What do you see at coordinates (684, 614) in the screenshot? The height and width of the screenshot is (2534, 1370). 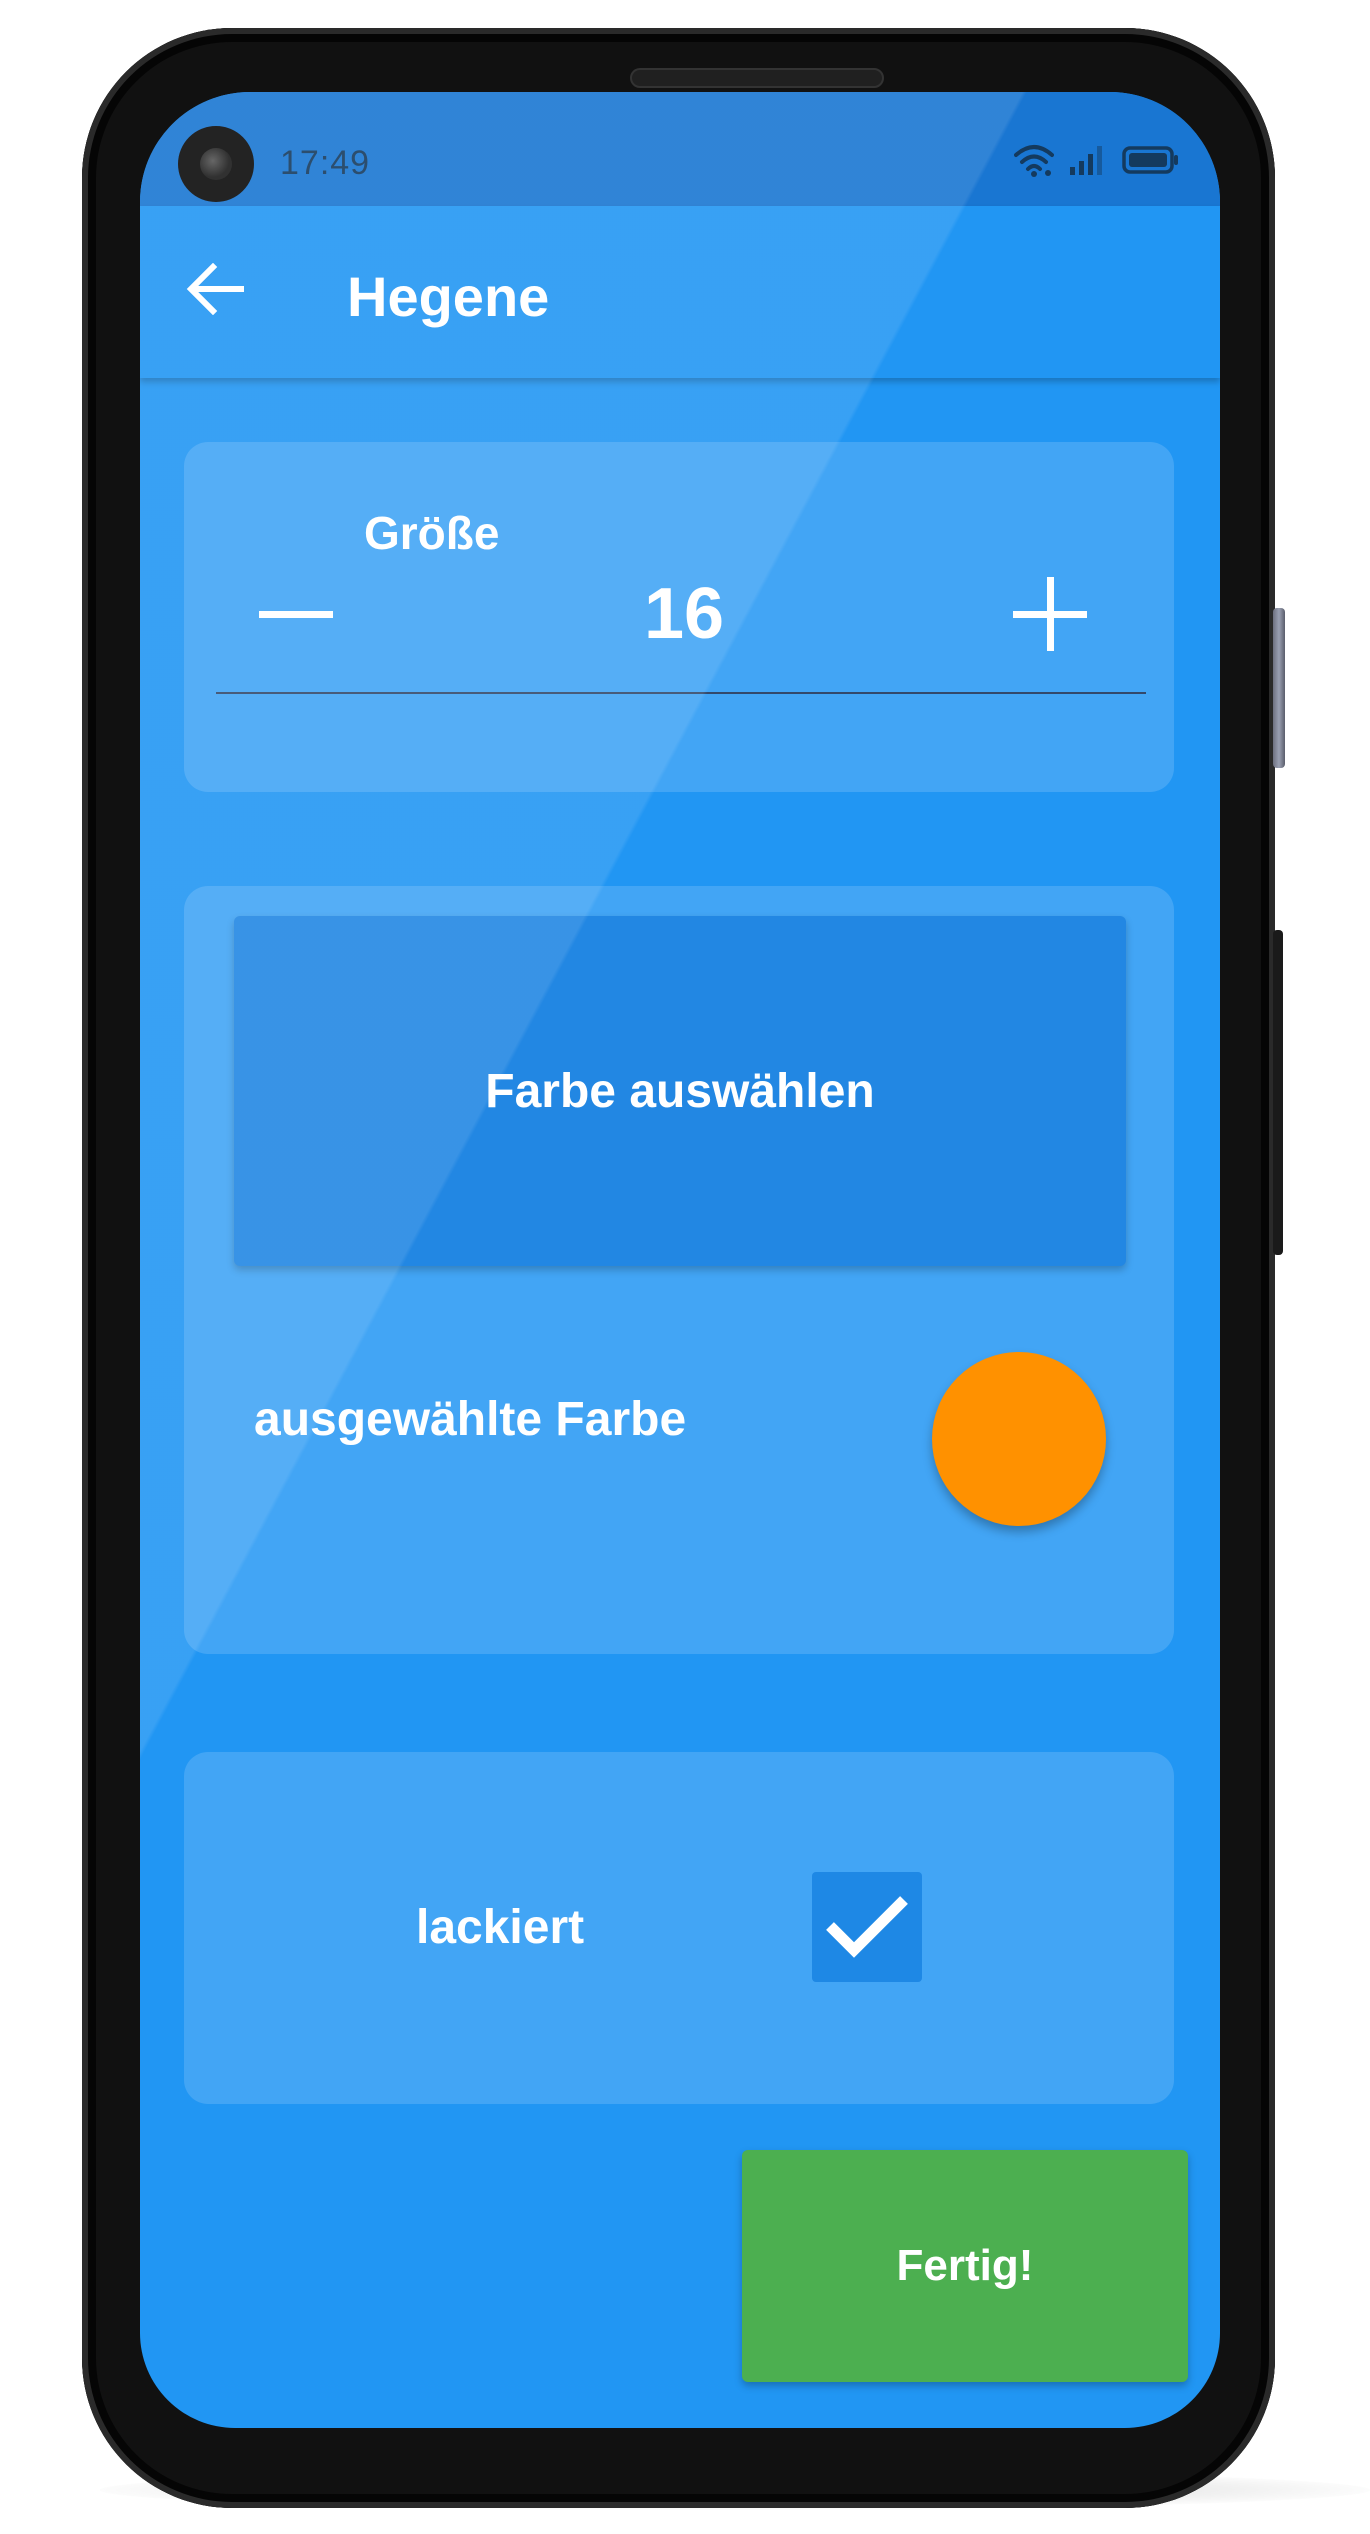 I see `size-value-field: 16` at bounding box center [684, 614].